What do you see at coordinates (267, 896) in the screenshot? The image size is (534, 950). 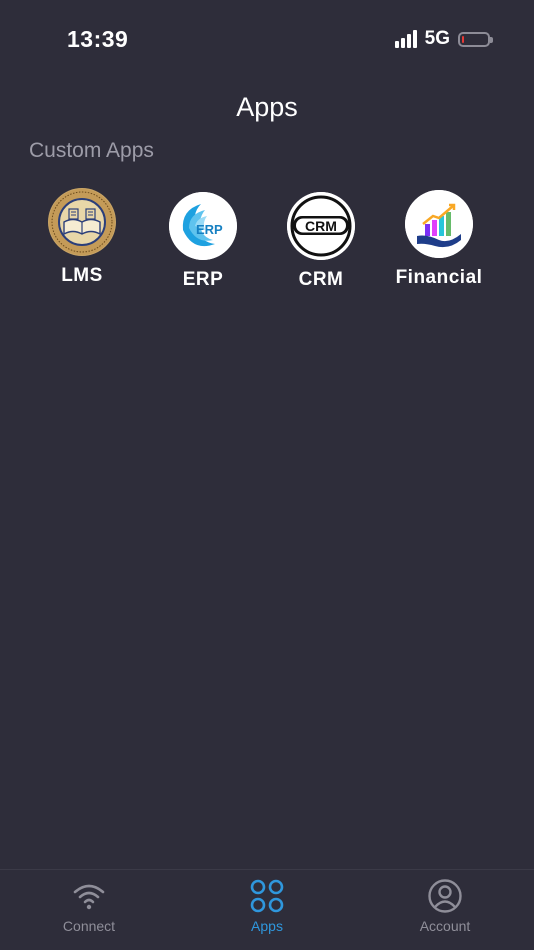 I see `grid-icon` at bounding box center [267, 896].